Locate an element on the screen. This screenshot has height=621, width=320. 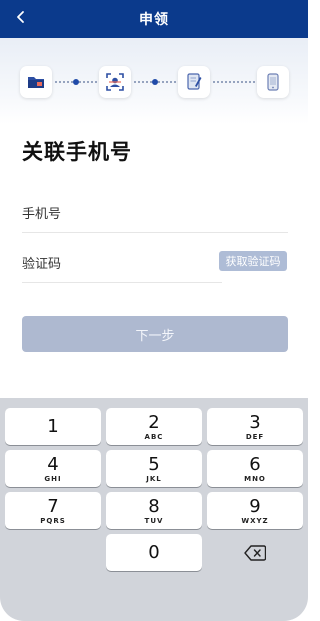
phone-icon is located at coordinates (273, 82).